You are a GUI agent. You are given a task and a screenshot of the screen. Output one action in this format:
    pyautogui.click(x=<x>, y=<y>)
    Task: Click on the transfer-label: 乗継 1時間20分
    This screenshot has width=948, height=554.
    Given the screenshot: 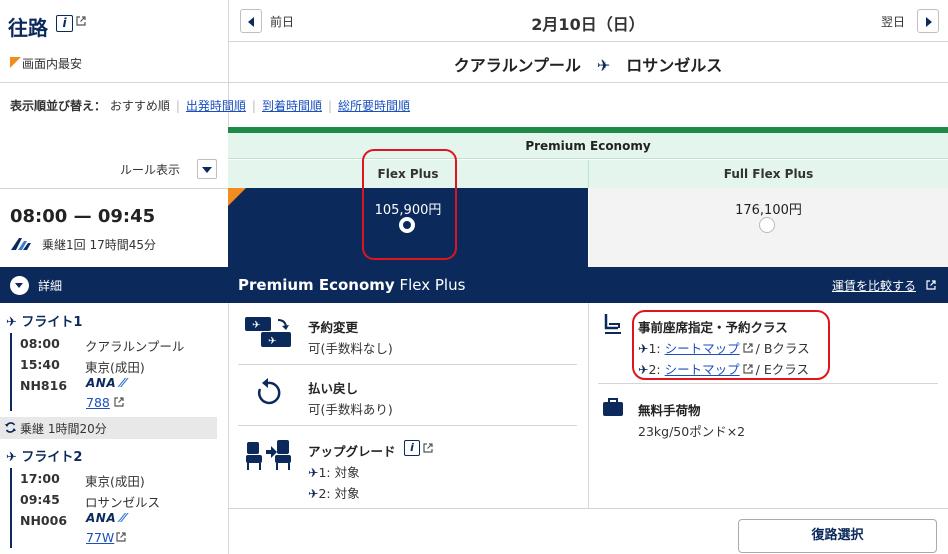 What is the action you would take?
    pyautogui.click(x=63, y=429)
    